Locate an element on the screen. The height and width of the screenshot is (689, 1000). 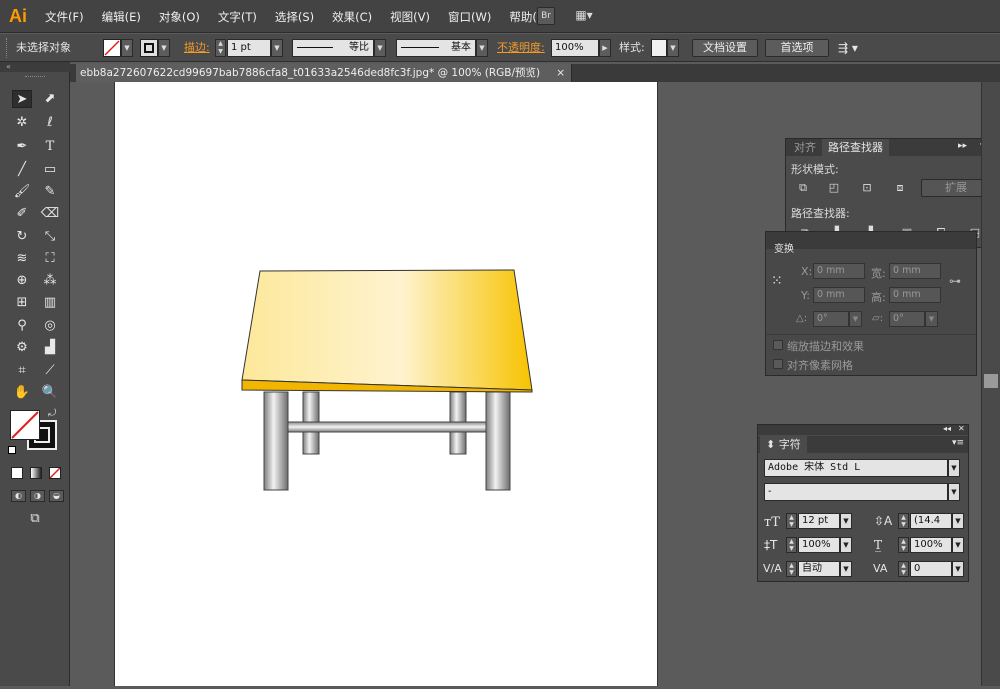
variable-width-profile: 等比 is located at coordinates (333, 48).